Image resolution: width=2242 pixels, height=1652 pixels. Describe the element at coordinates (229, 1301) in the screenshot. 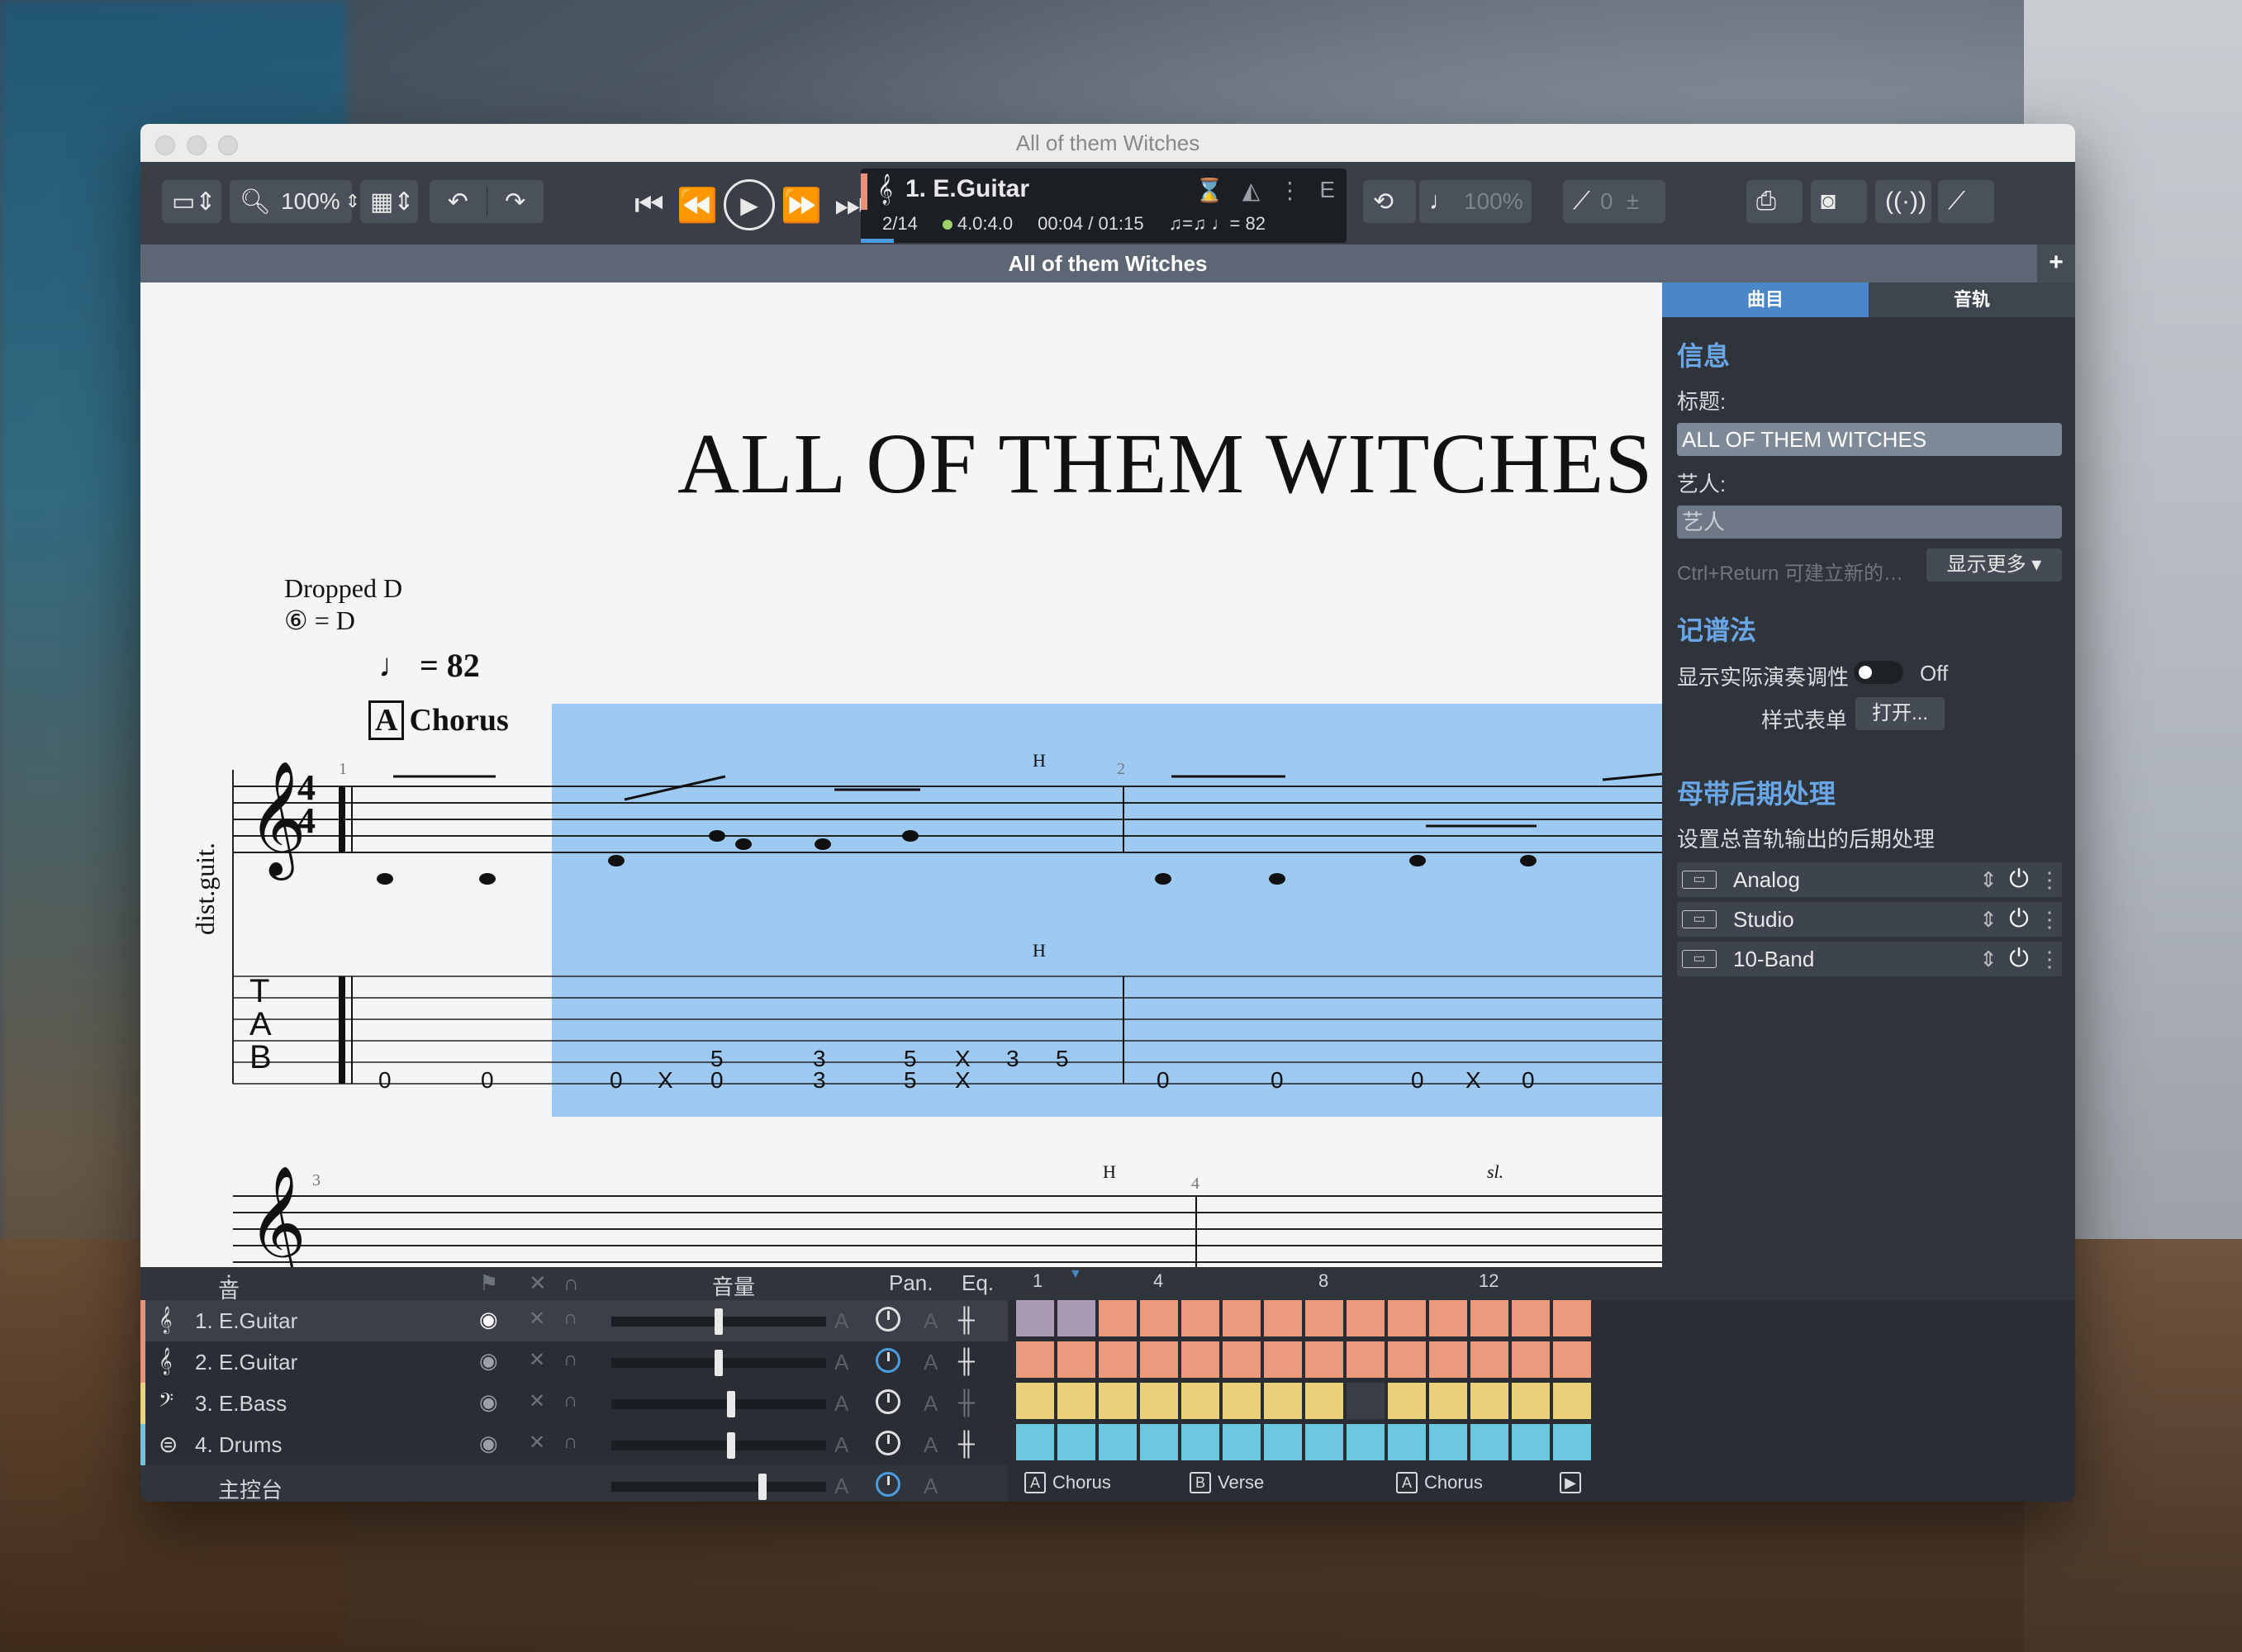

I see `tracks-header: 音轨 ⋮` at that location.